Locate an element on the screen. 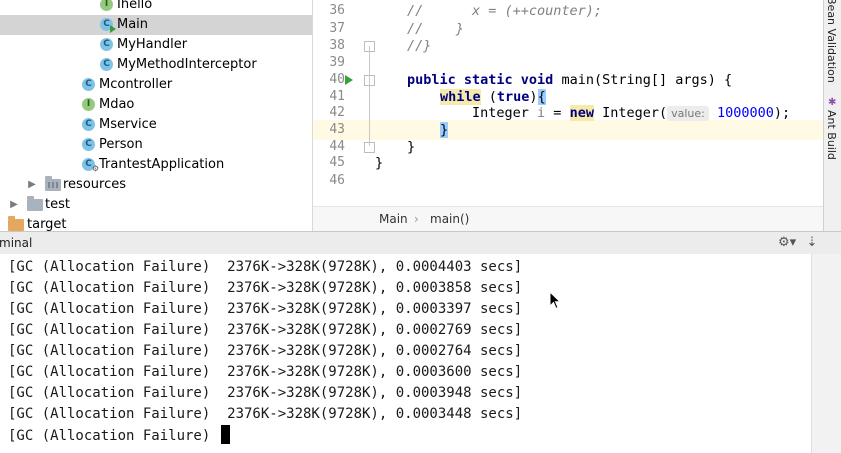 The image size is (841, 453). tree-item-mservice: C Mservice is located at coordinates (156, 125).